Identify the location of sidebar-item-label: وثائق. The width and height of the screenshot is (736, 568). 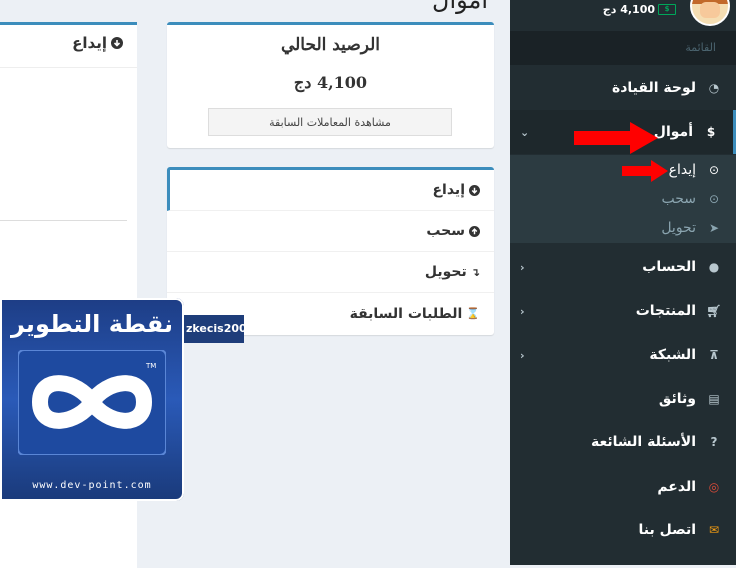
(677, 399).